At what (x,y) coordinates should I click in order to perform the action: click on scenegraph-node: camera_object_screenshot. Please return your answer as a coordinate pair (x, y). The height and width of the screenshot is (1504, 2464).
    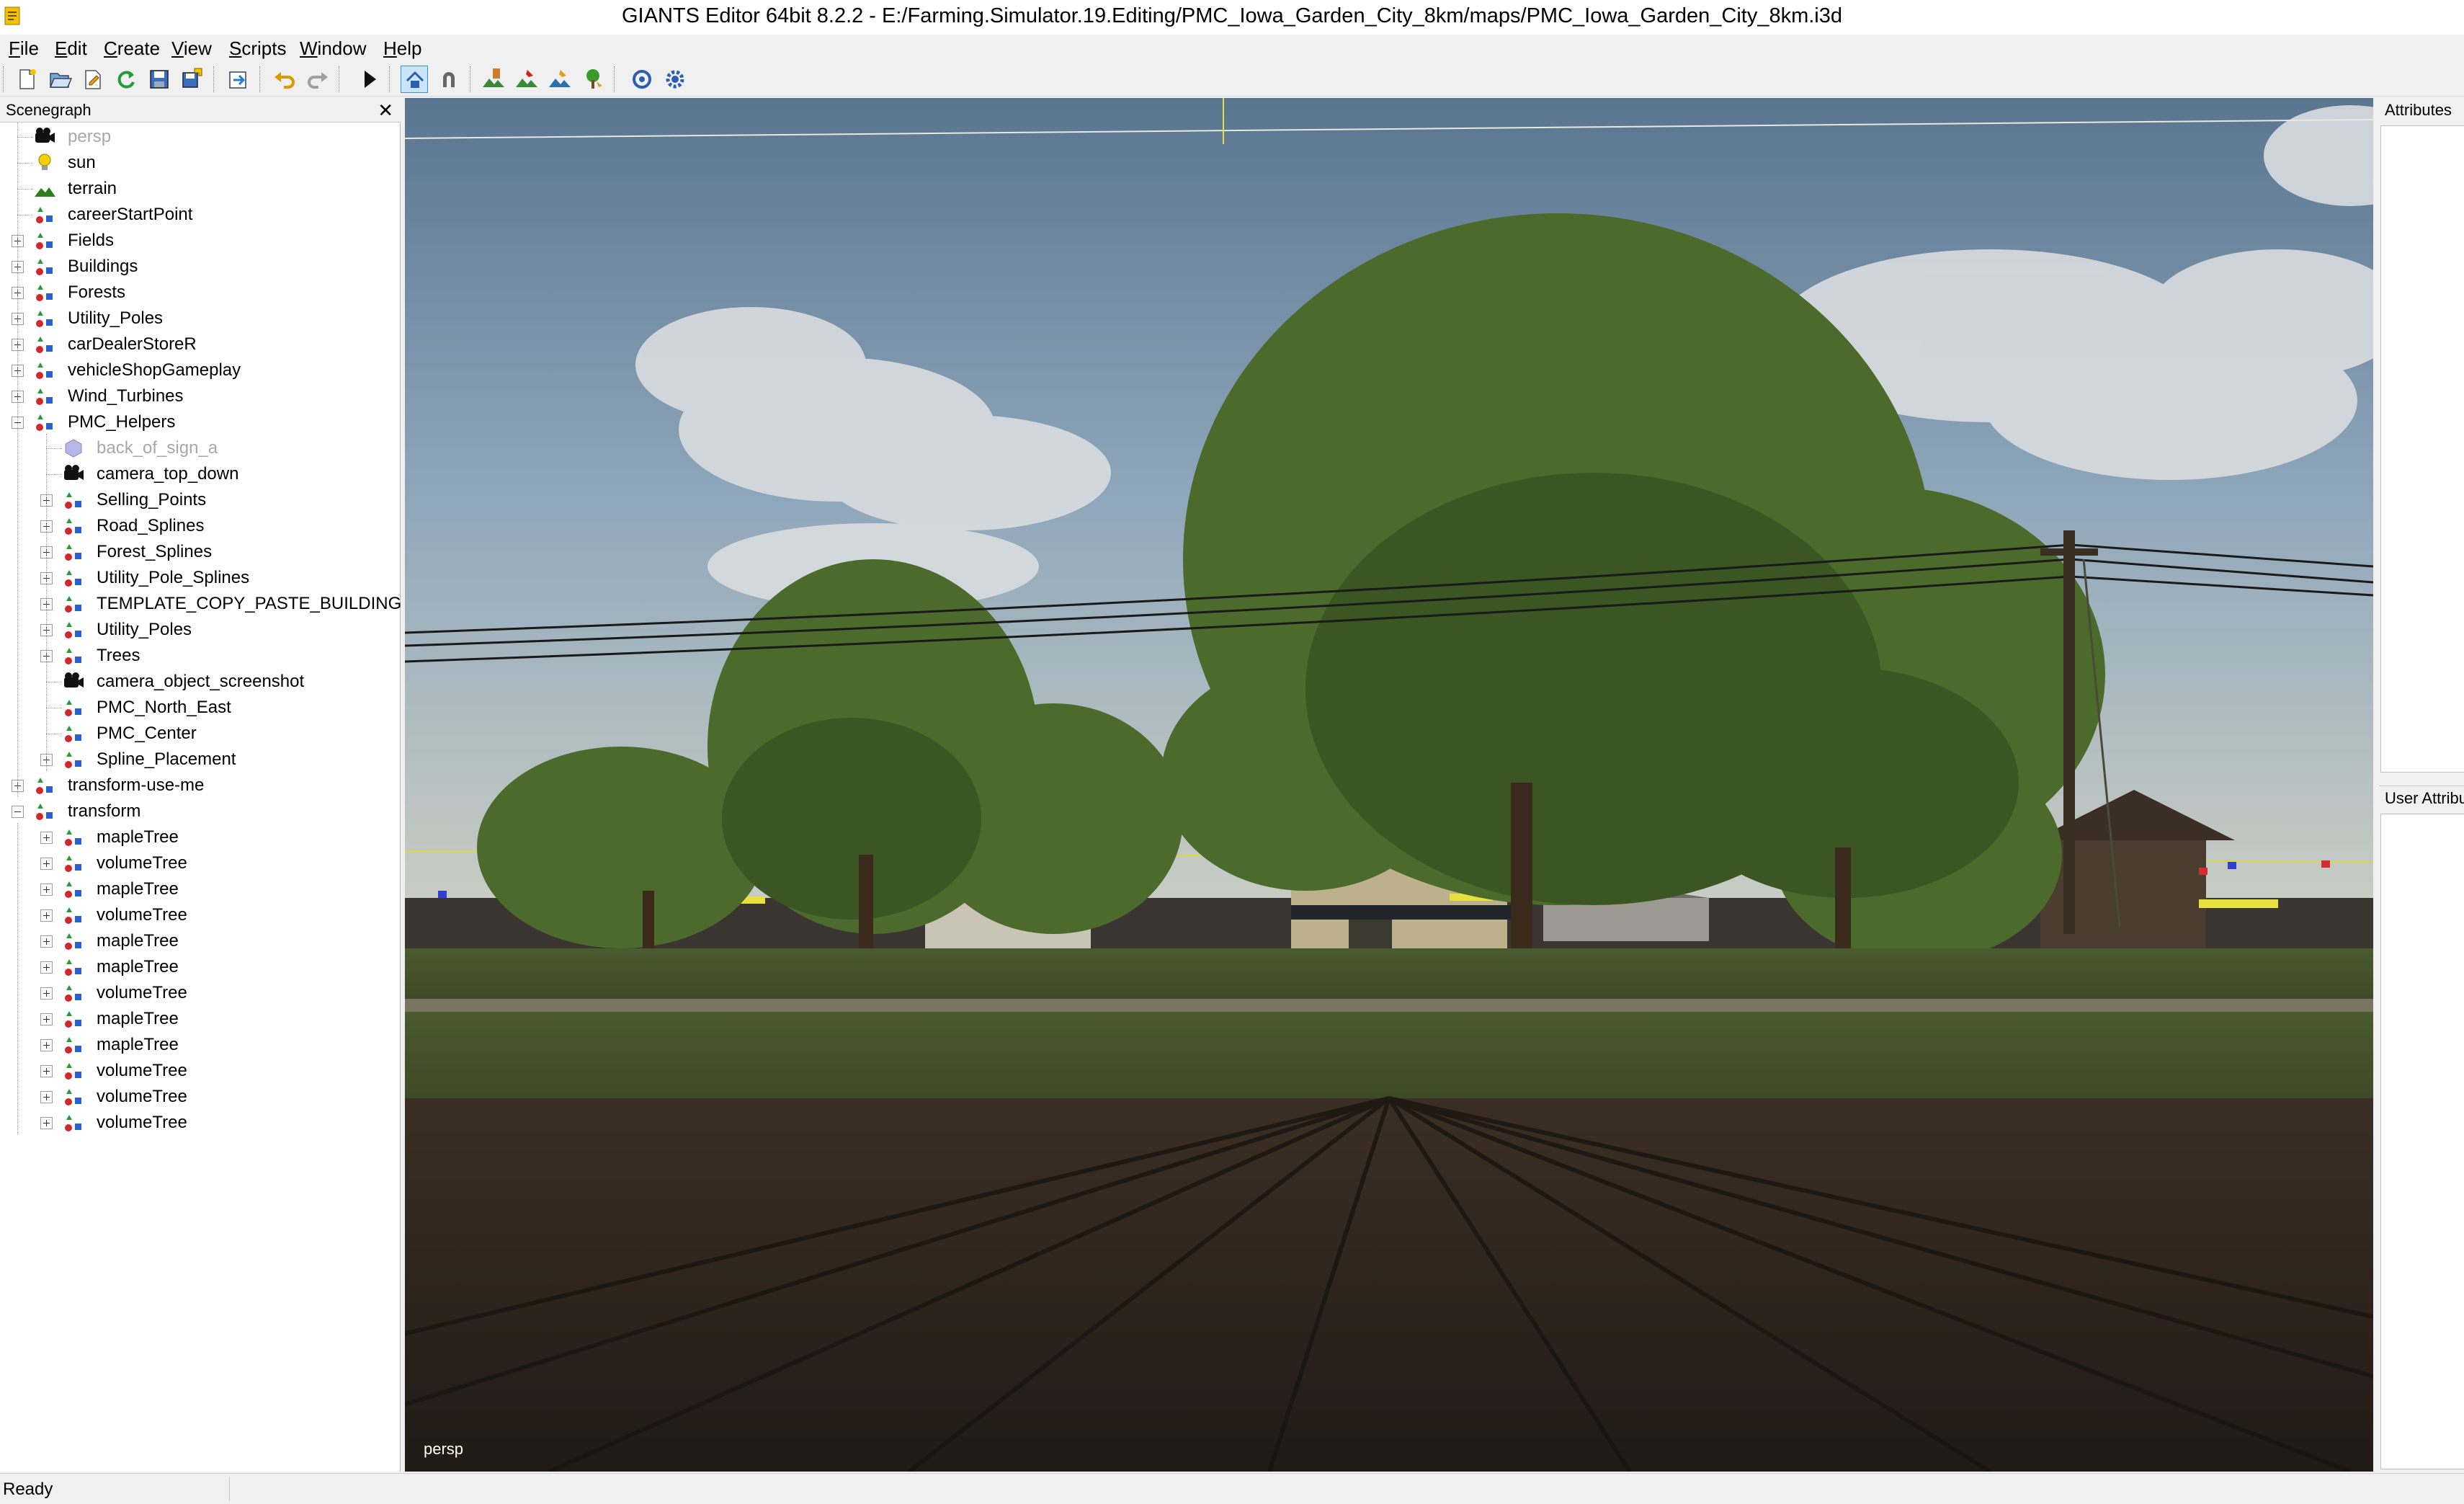
    Looking at the image, I should click on (200, 682).